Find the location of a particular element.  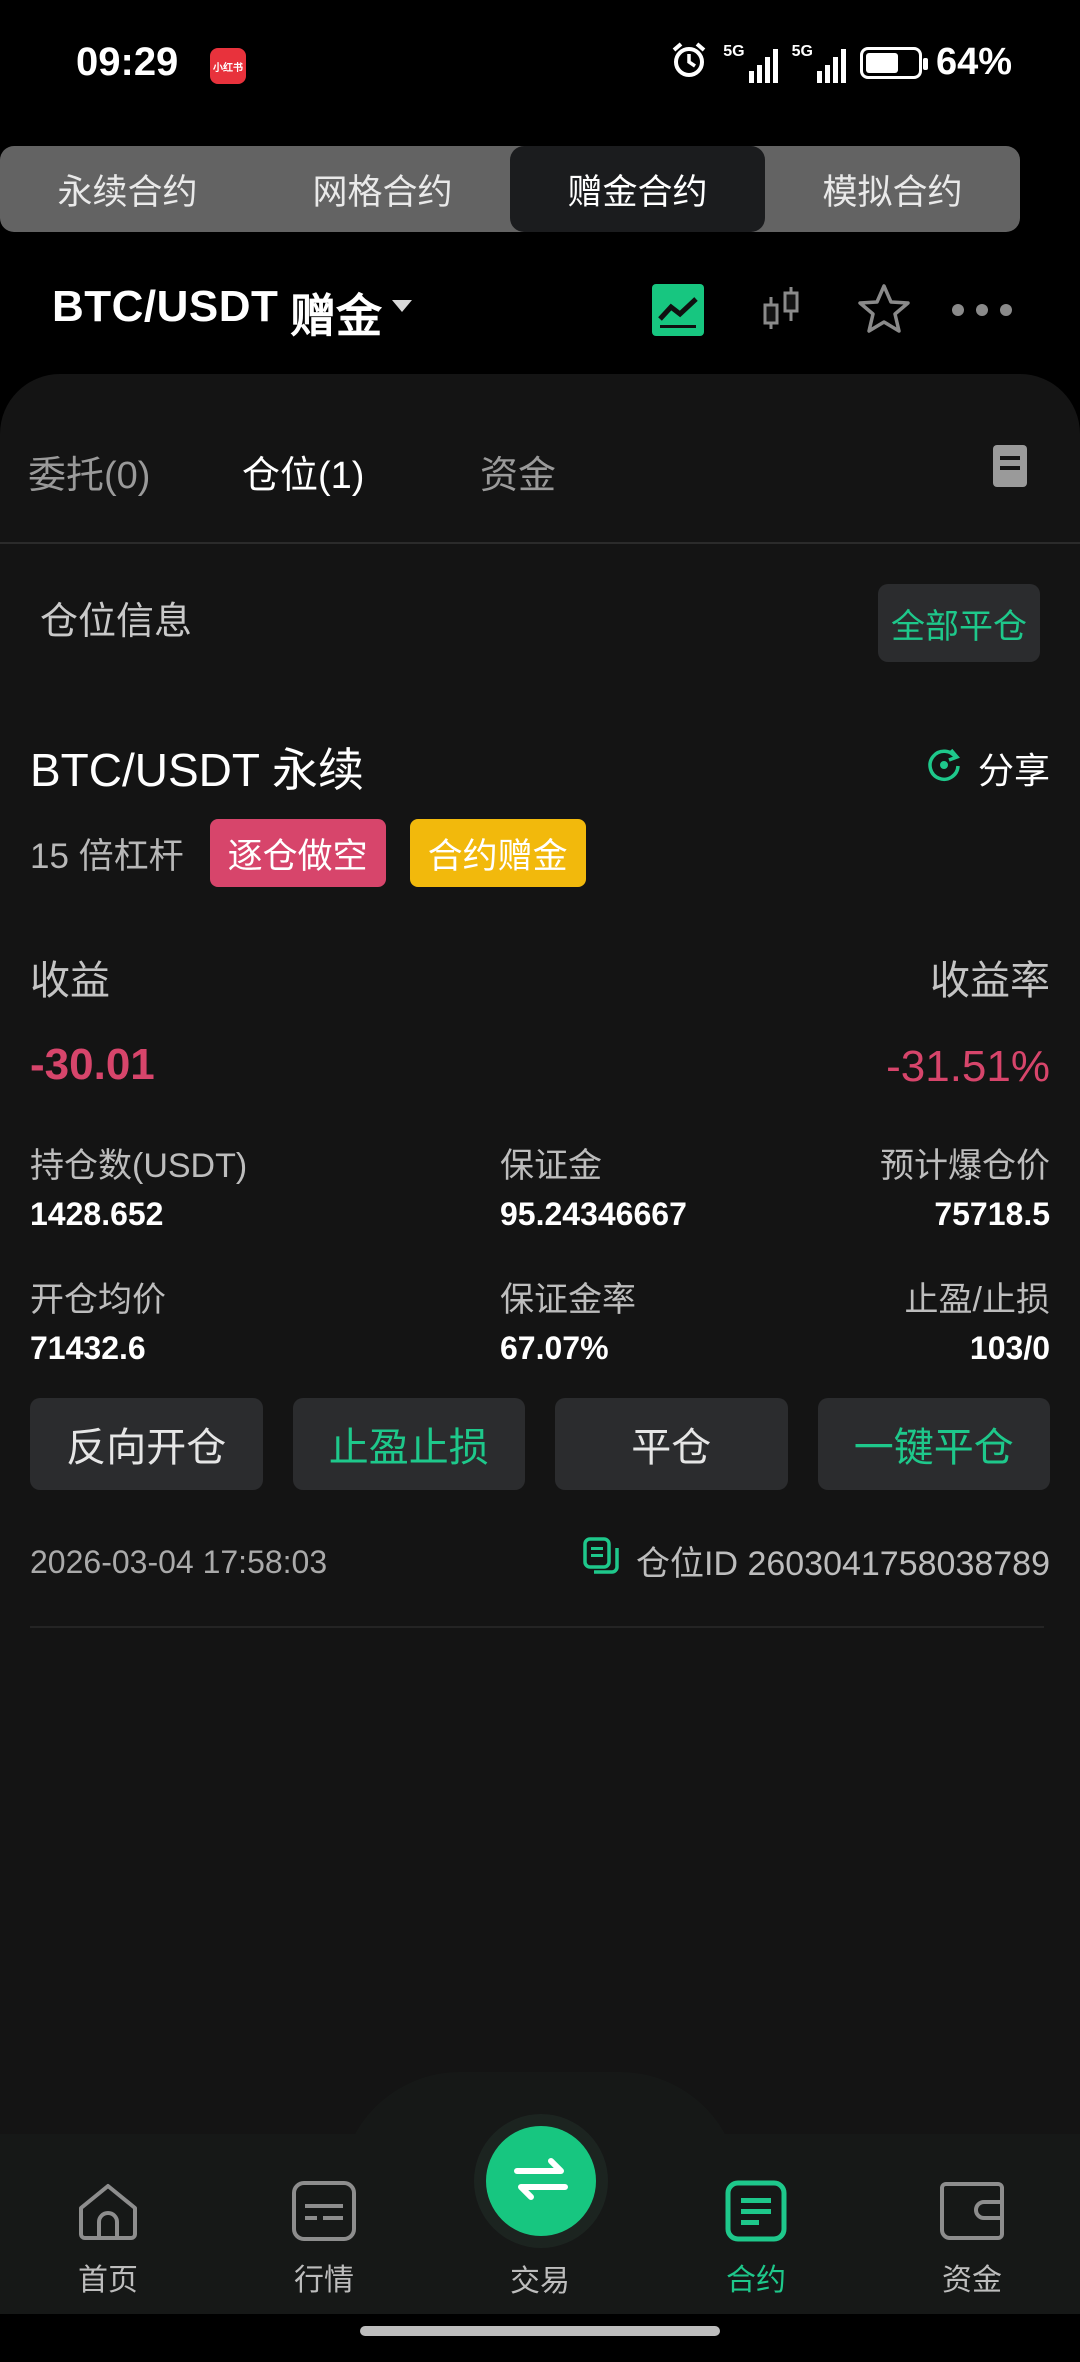

margin-rate-label: 保证金率 is located at coordinates (568, 1300).